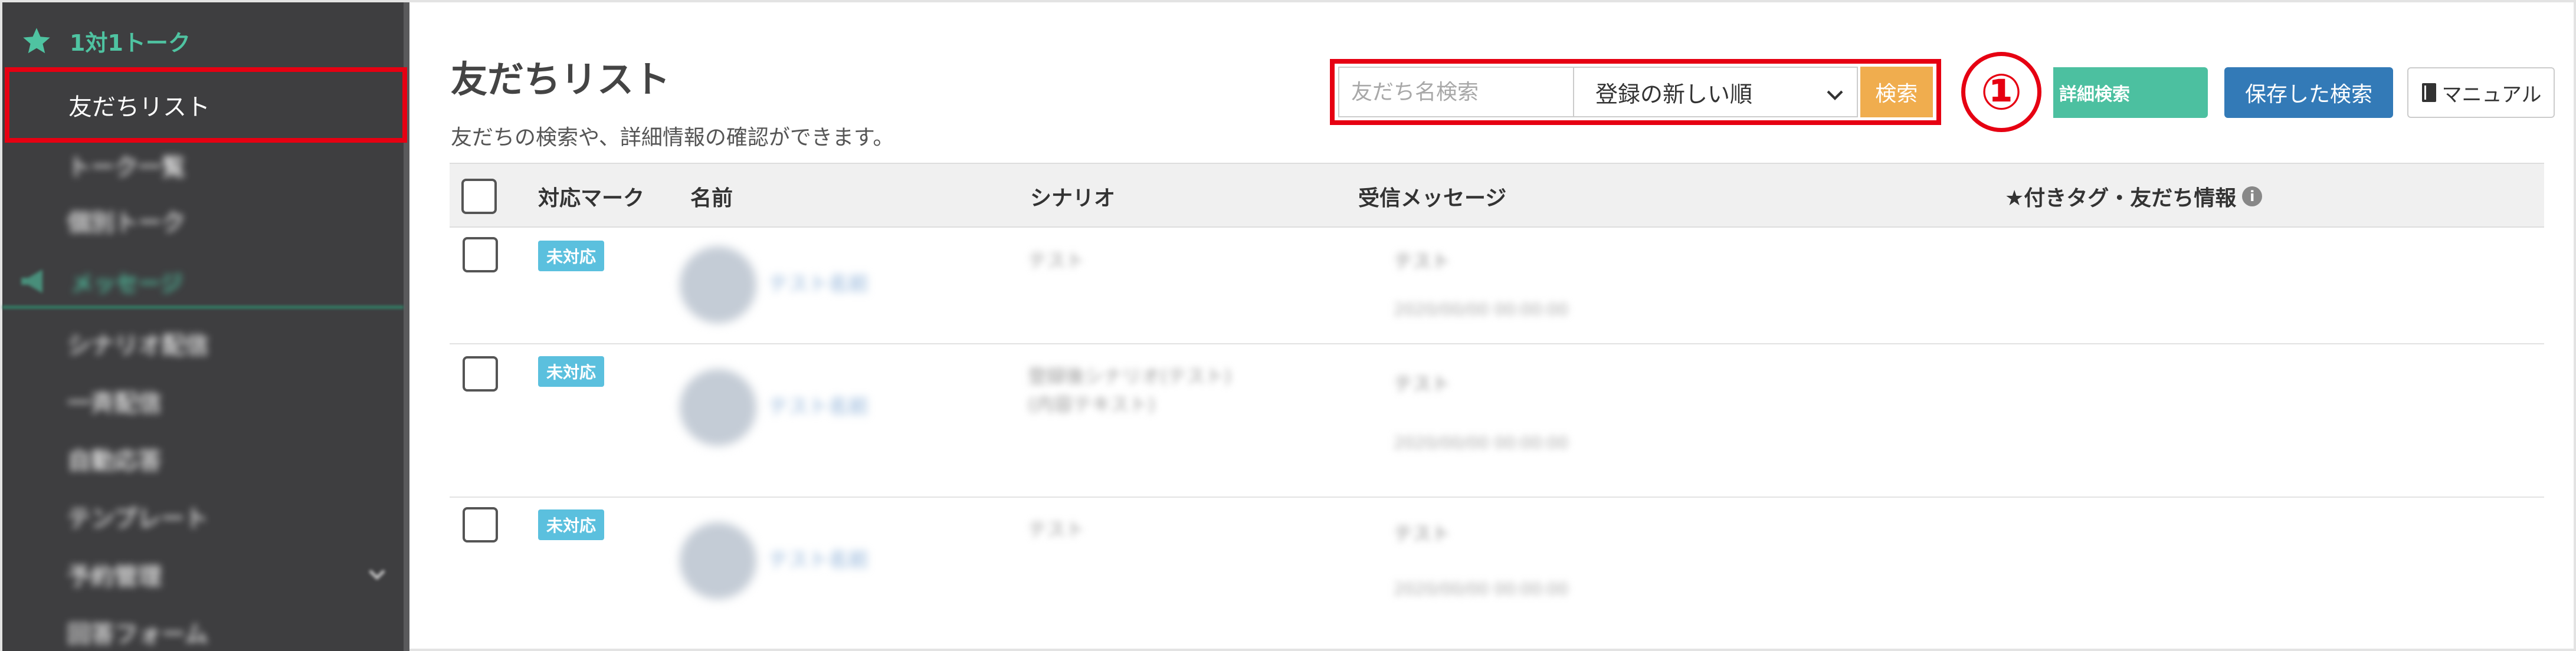 This screenshot has width=2576, height=651. I want to click on select-all-checkbox-cell, so click(479, 197).